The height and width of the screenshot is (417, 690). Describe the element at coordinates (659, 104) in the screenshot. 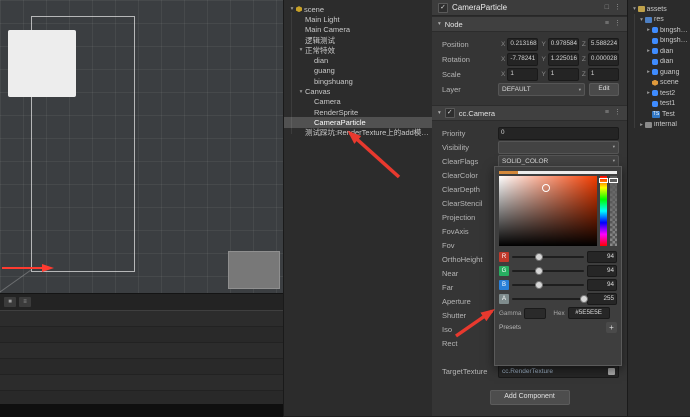

I see `asset-item: test1` at that location.